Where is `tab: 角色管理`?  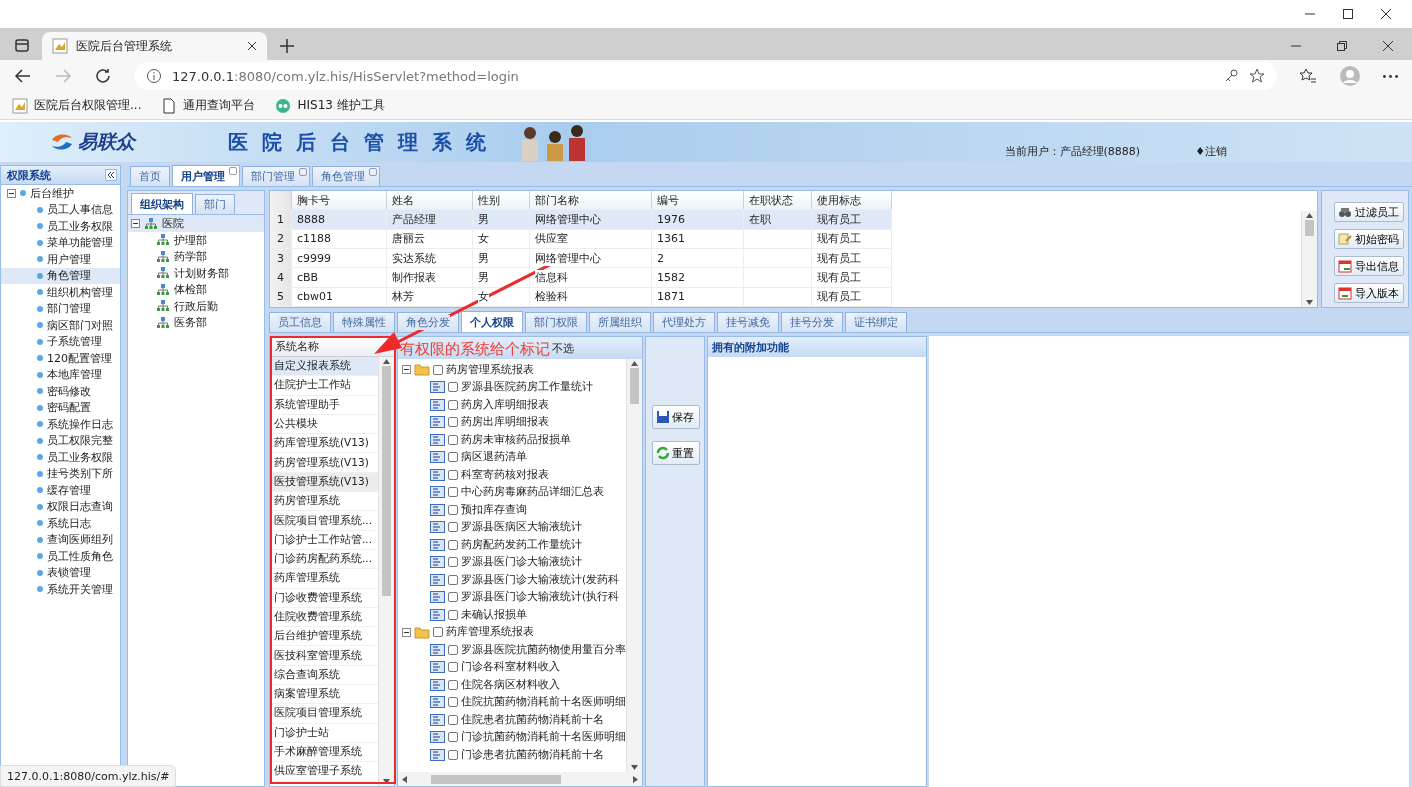
tab: 角色管理 is located at coordinates (346, 176).